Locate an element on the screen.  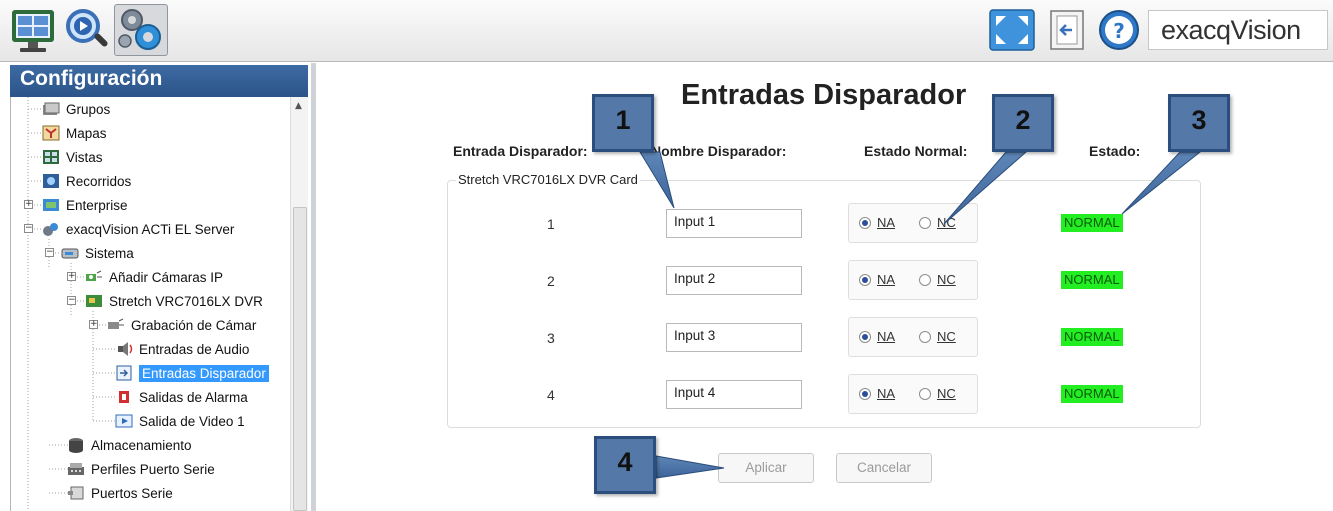
row-number: 1 is located at coordinates (551, 224).